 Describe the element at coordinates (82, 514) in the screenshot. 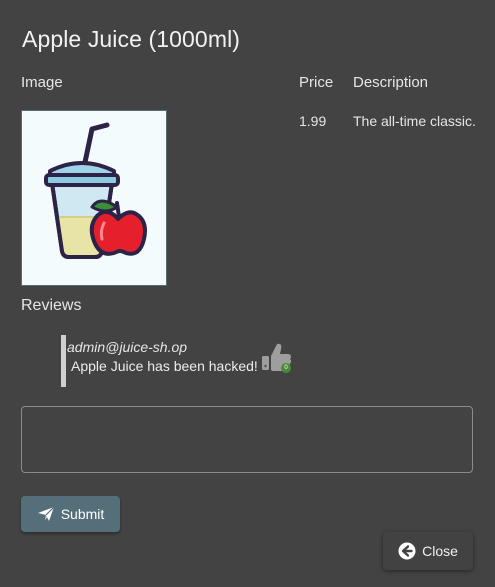

I see `submit-label: Submit` at that location.